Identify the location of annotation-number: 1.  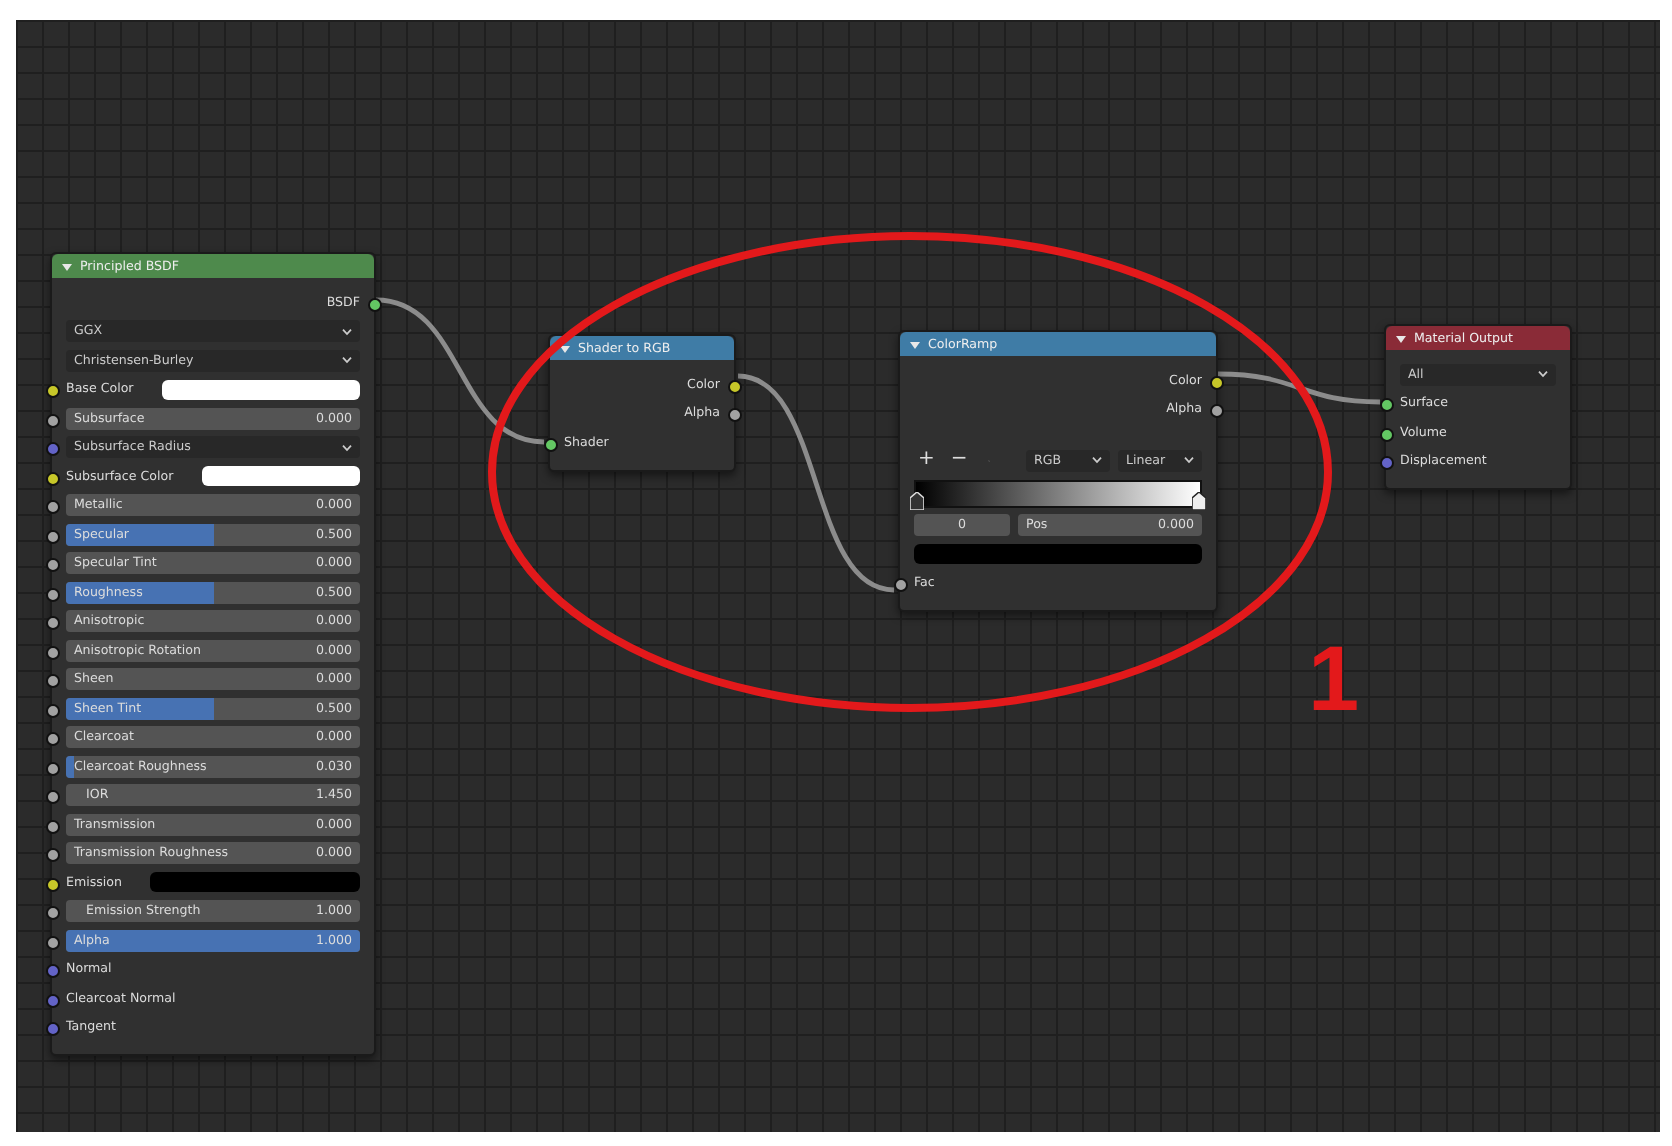
(1334, 678).